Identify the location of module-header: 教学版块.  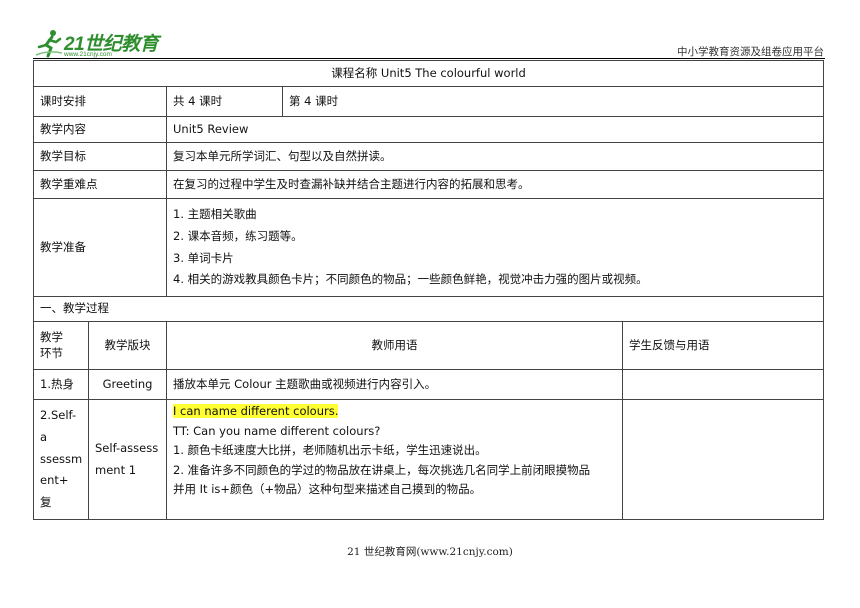
(127, 345).